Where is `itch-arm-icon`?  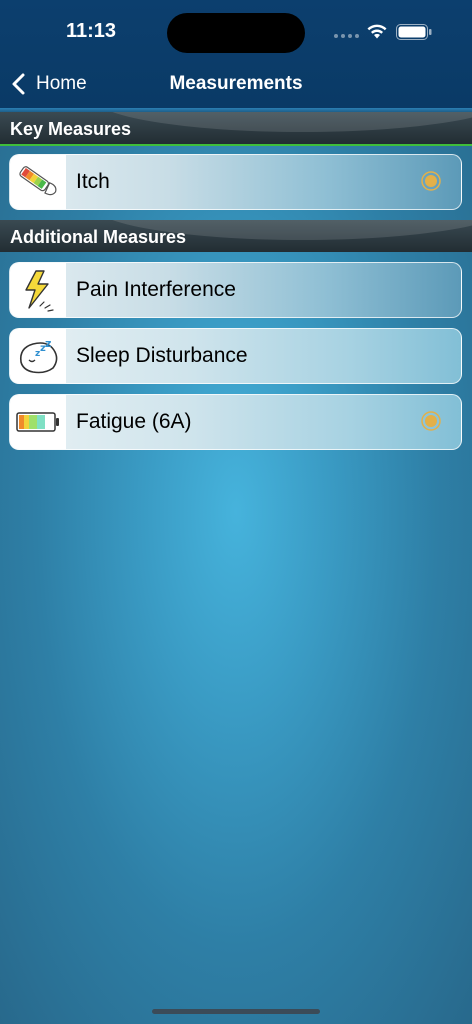 itch-arm-icon is located at coordinates (38, 181).